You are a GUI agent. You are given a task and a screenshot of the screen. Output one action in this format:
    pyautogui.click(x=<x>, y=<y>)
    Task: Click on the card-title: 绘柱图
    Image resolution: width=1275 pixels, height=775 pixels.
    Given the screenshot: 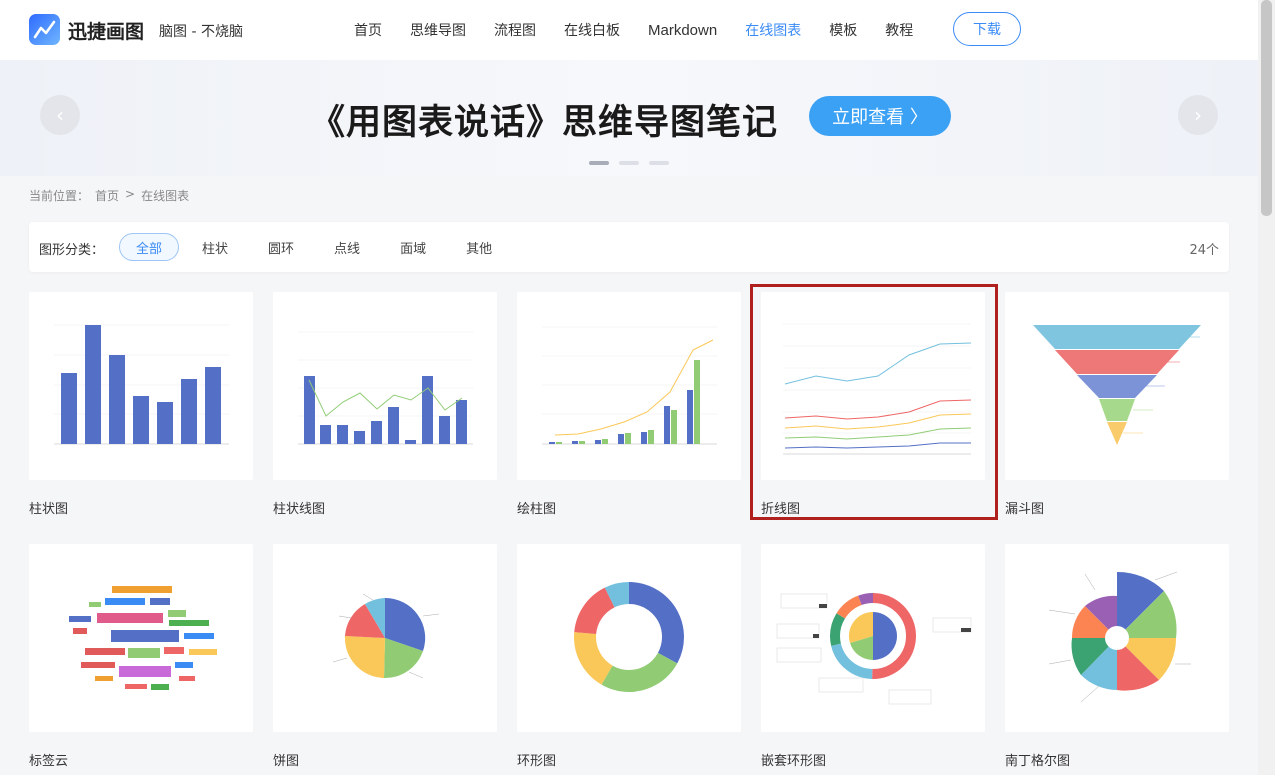 What is the action you would take?
    pyautogui.click(x=629, y=507)
    